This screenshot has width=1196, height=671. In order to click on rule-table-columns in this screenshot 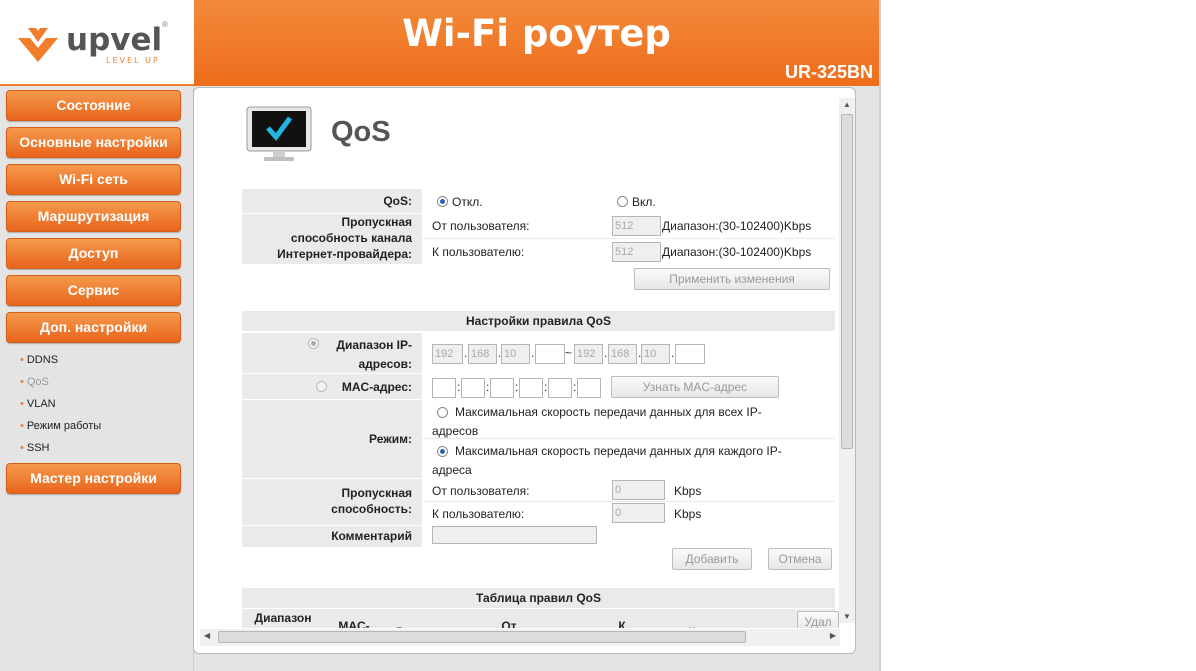, I will do `click(538, 618)`.